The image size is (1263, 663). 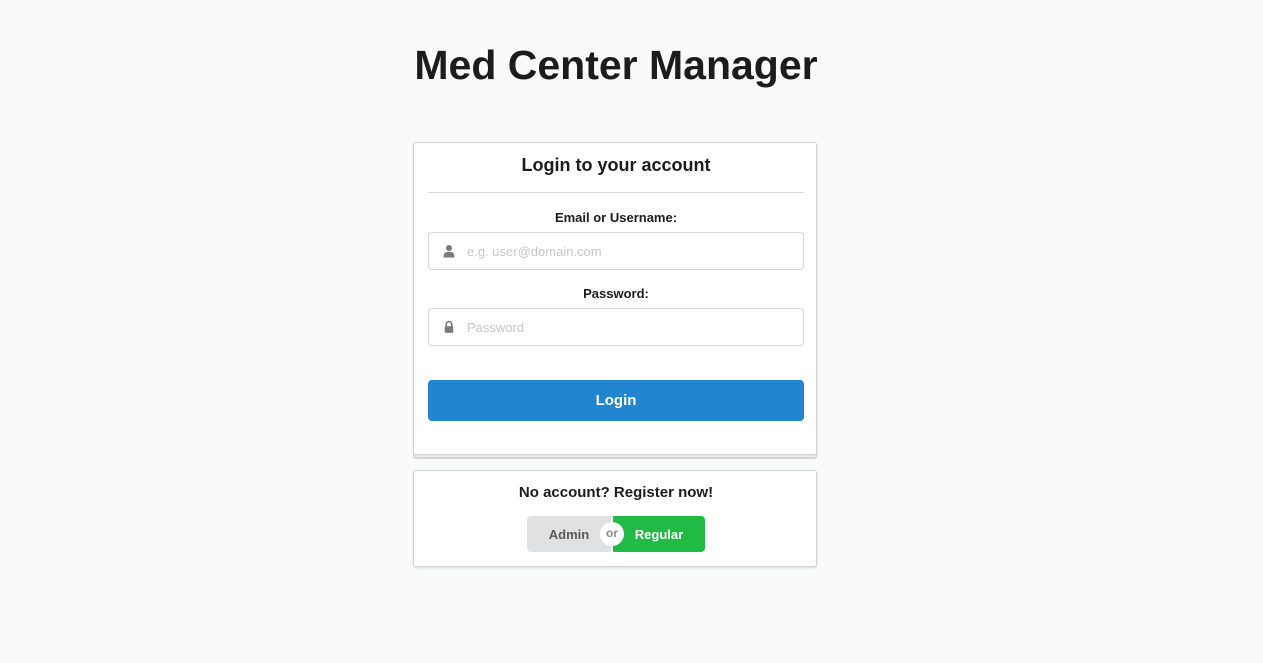 I want to click on register-admin-button: Admin, so click(x=569, y=534).